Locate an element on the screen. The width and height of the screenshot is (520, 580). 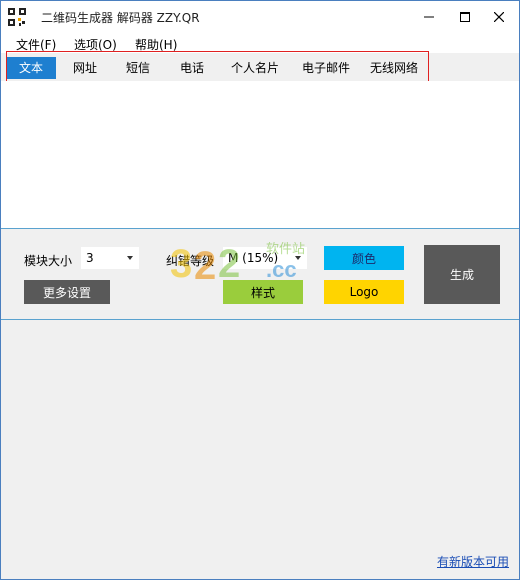
tab-sms: 短信 is located at coordinates (138, 68).